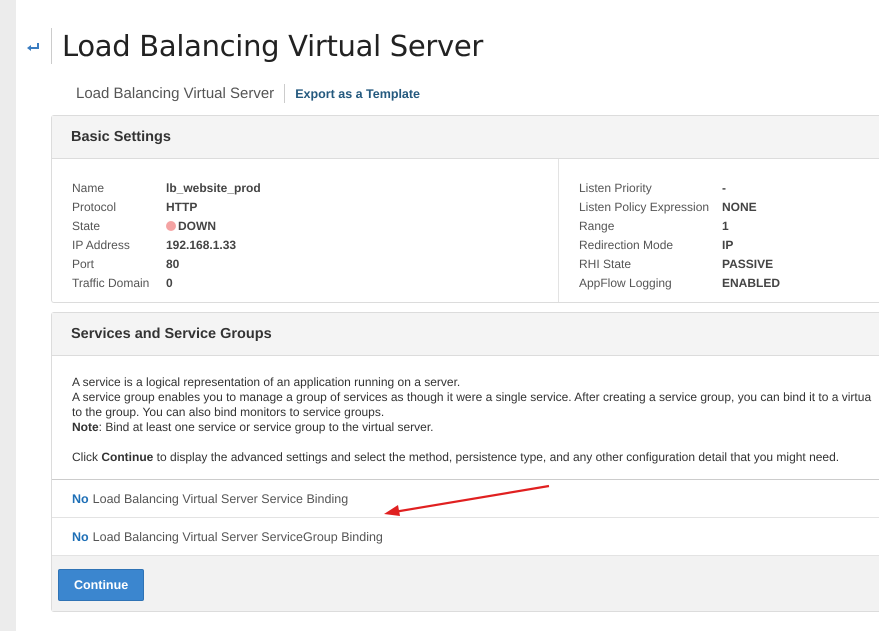 The width and height of the screenshot is (879, 631). Describe the element at coordinates (626, 283) in the screenshot. I see `field-label: AppFlow Logging` at that location.